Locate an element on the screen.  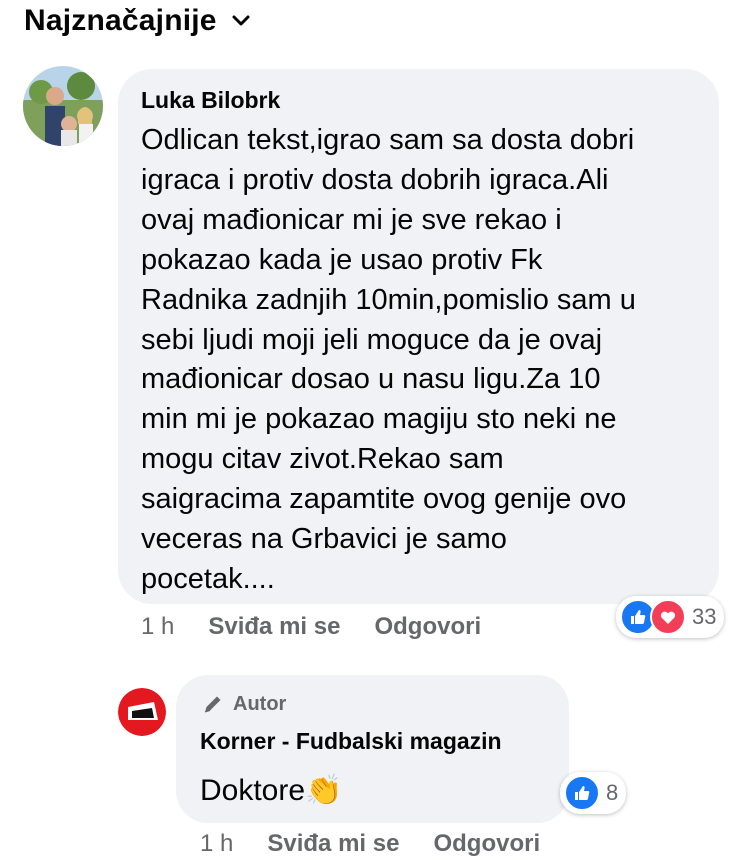
chevron-down-icon is located at coordinates (241, 20).